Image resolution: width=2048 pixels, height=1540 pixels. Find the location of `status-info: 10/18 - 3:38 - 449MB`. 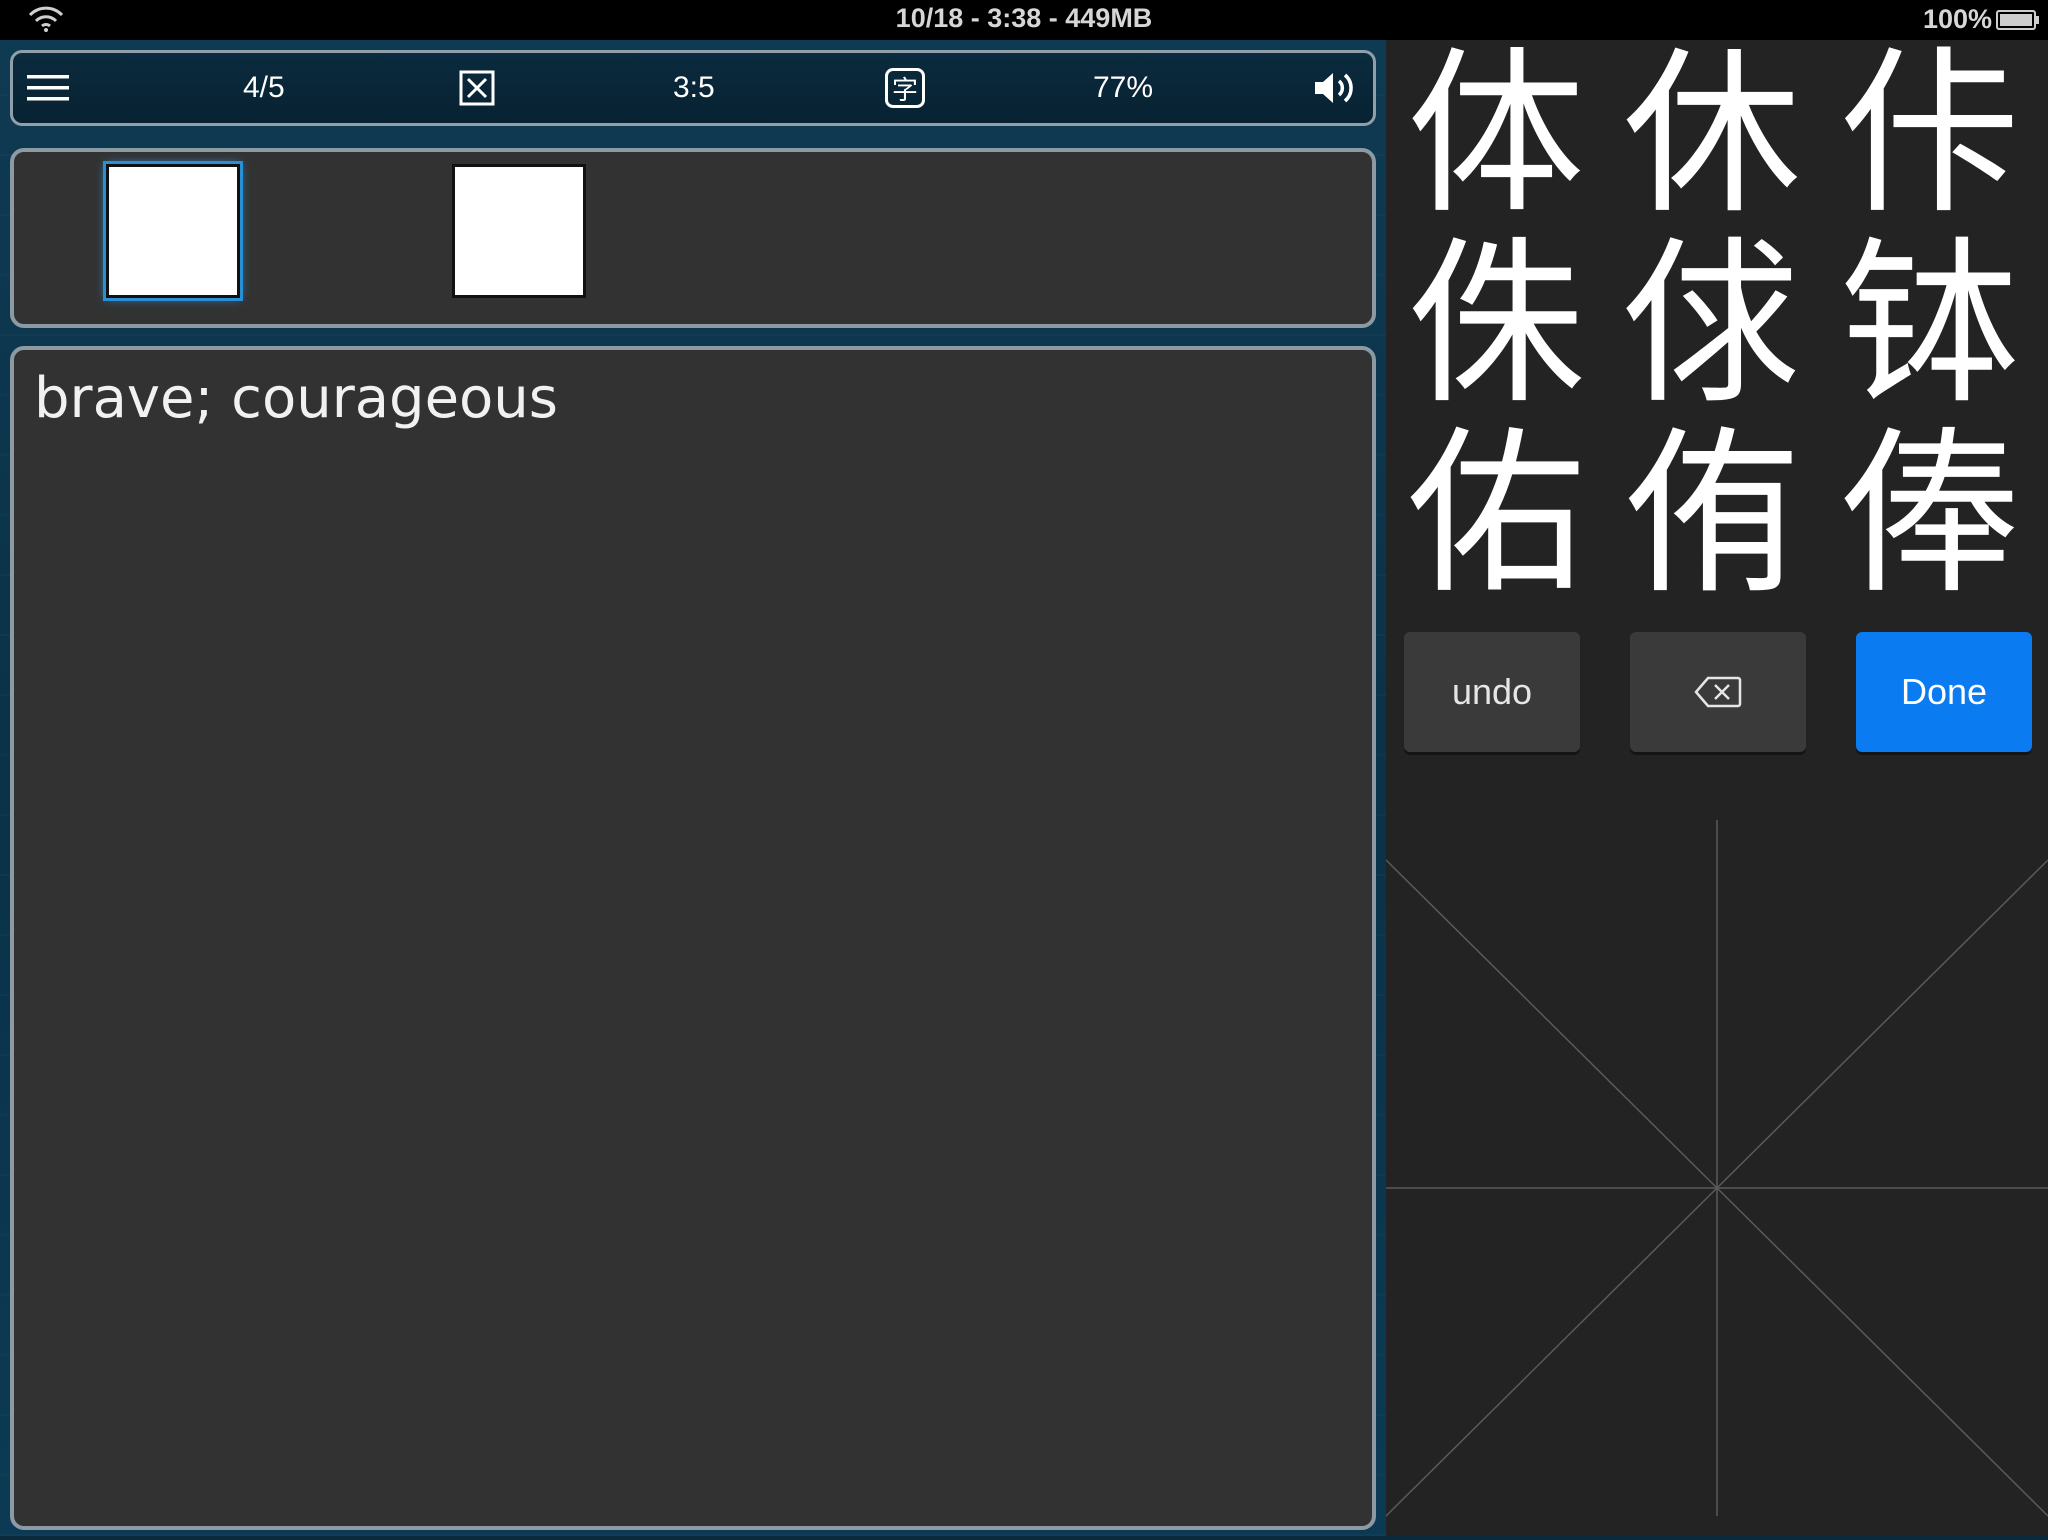

status-info: 10/18 - 3:38 - 449MB is located at coordinates (1024, 18).